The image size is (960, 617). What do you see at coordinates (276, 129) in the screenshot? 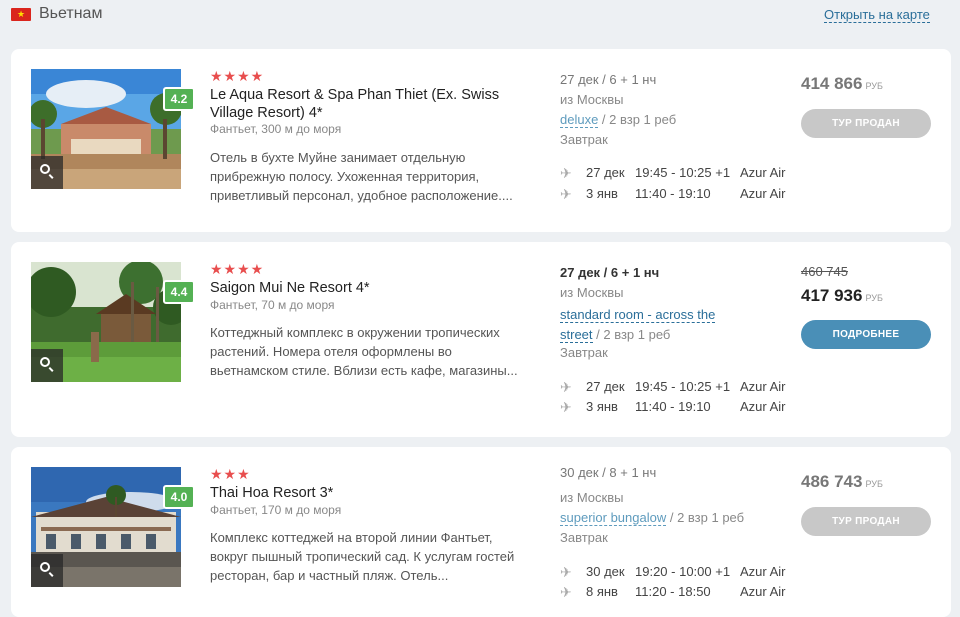
I see `hotel-location: Фантьет, 300 м до моря` at bounding box center [276, 129].